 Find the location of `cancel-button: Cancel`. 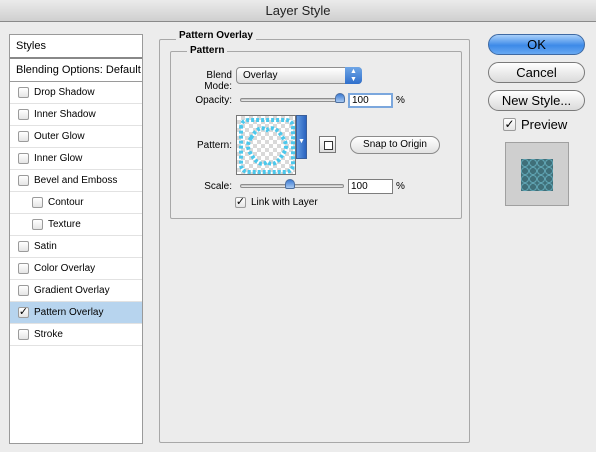

cancel-button: Cancel is located at coordinates (536, 72).